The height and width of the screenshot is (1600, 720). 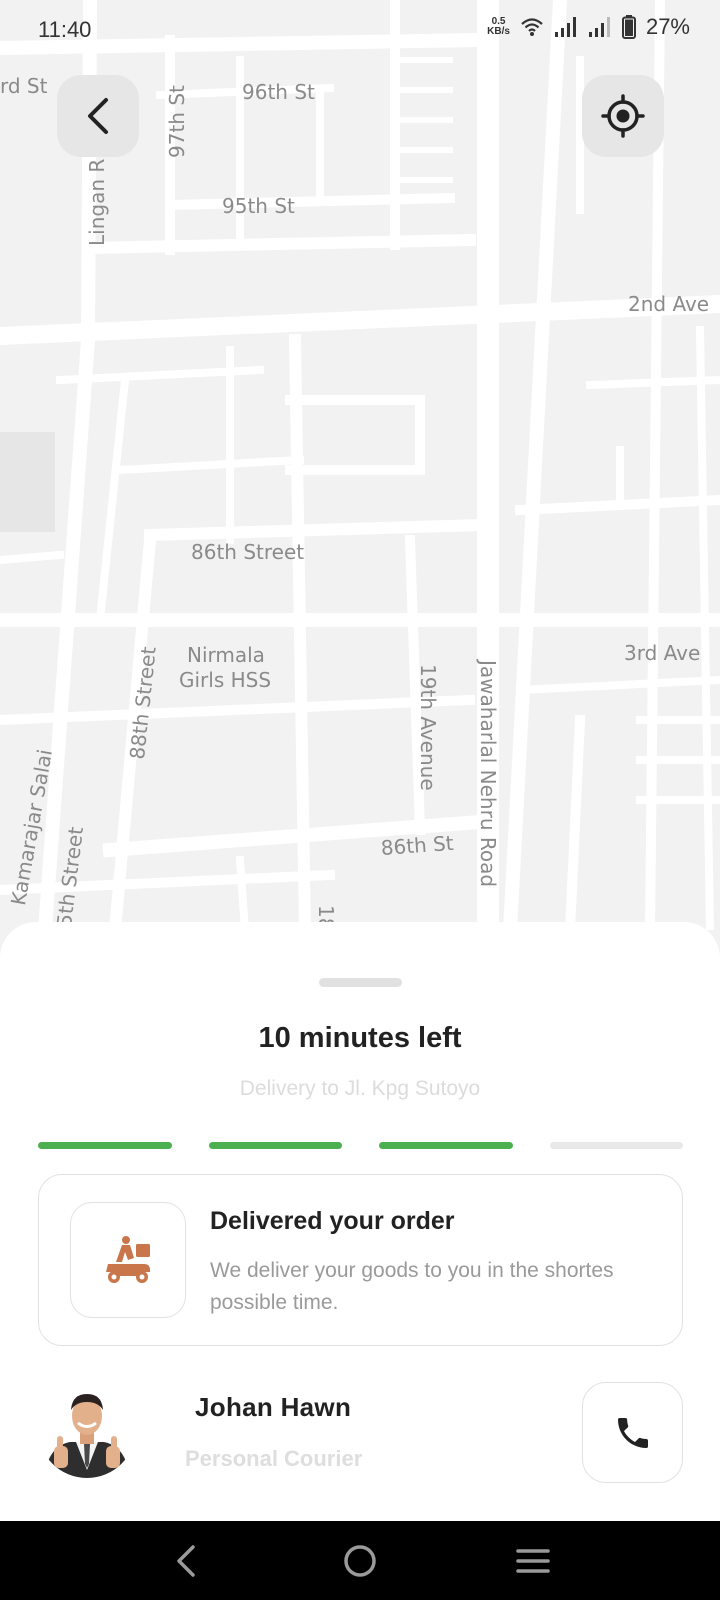 What do you see at coordinates (360, 30) in the screenshot?
I see `status-bar: 11:40 0.5 KB/s 27%` at bounding box center [360, 30].